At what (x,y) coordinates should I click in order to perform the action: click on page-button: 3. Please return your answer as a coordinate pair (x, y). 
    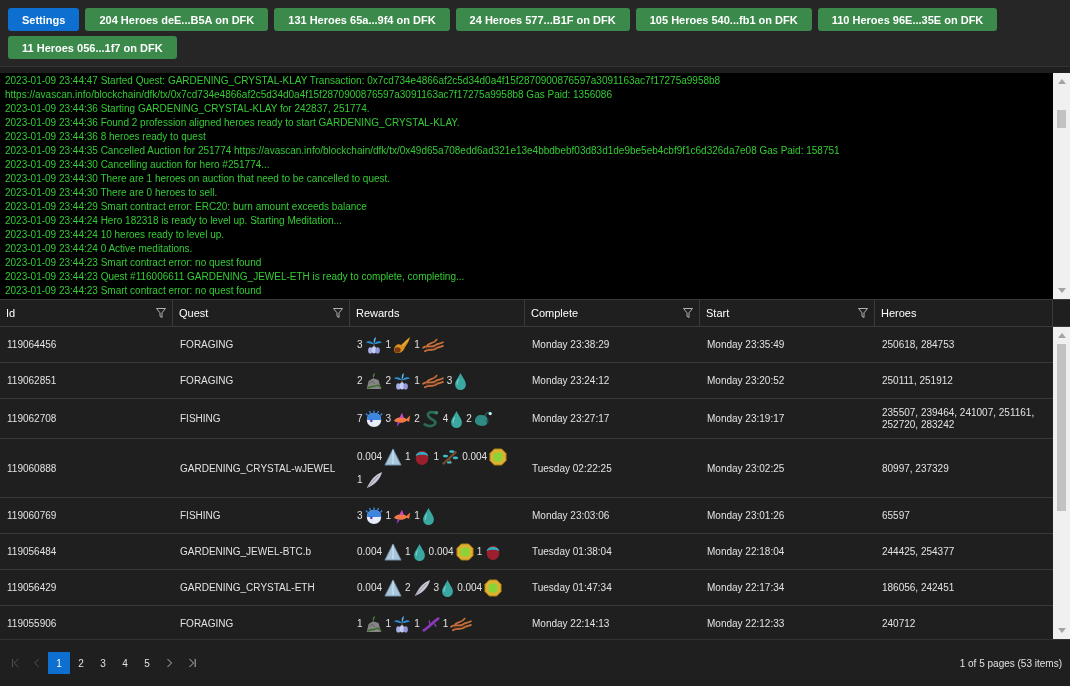
    Looking at the image, I should click on (103, 663).